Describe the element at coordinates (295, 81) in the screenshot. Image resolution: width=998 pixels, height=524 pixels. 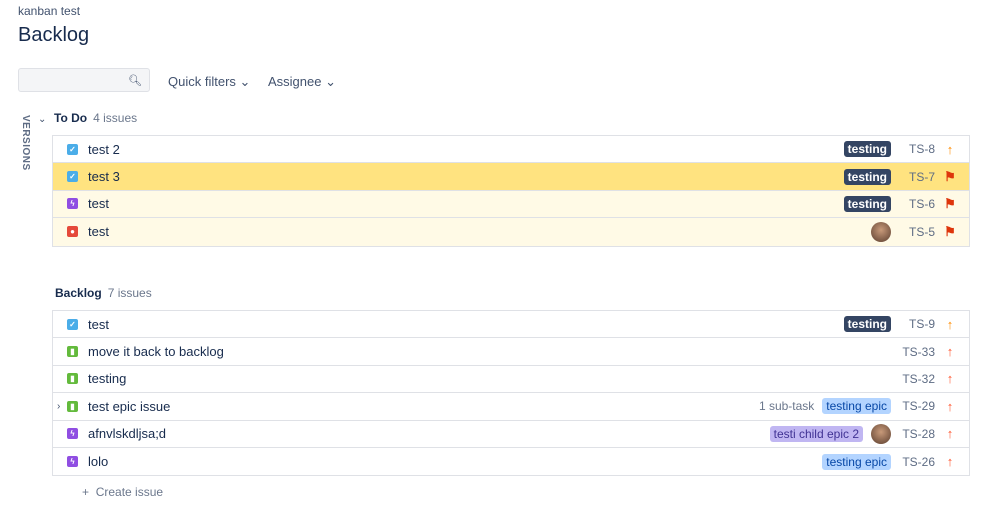
I see `assignee-label: Assignee` at that location.